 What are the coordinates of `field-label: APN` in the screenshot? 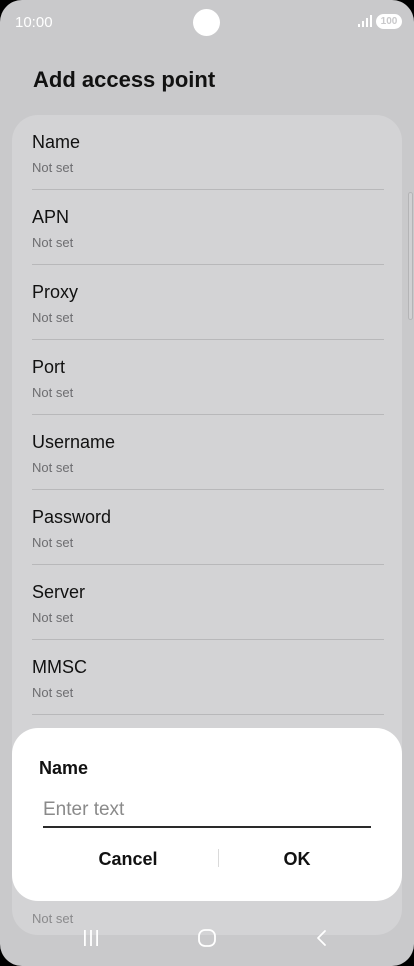 It's located at (51, 217).